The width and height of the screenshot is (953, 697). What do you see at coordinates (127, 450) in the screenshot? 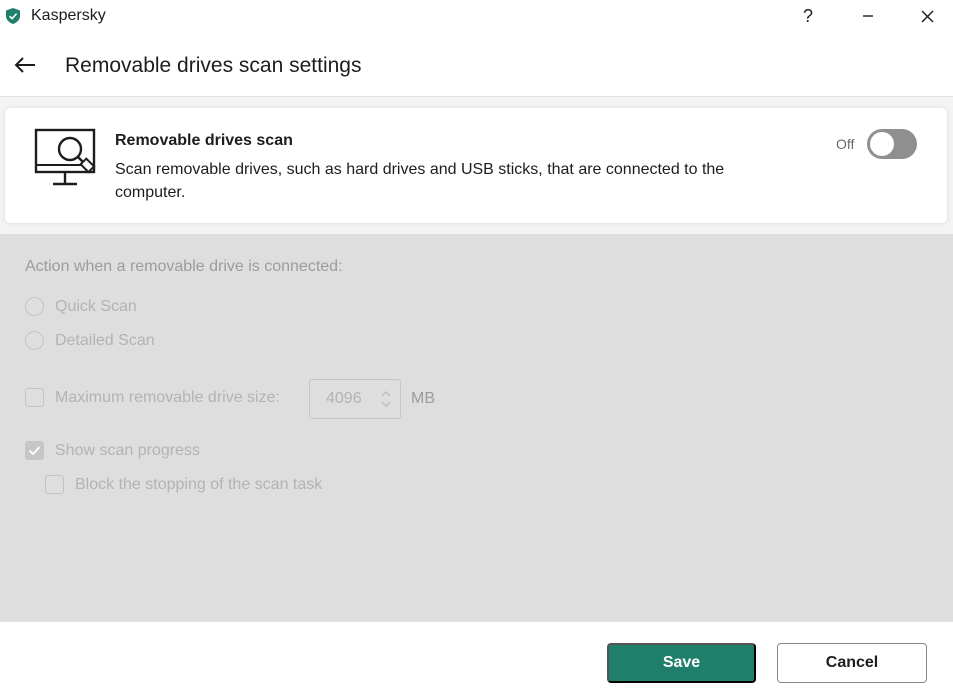
I see `show-progress-label: Show scan progress` at bounding box center [127, 450].